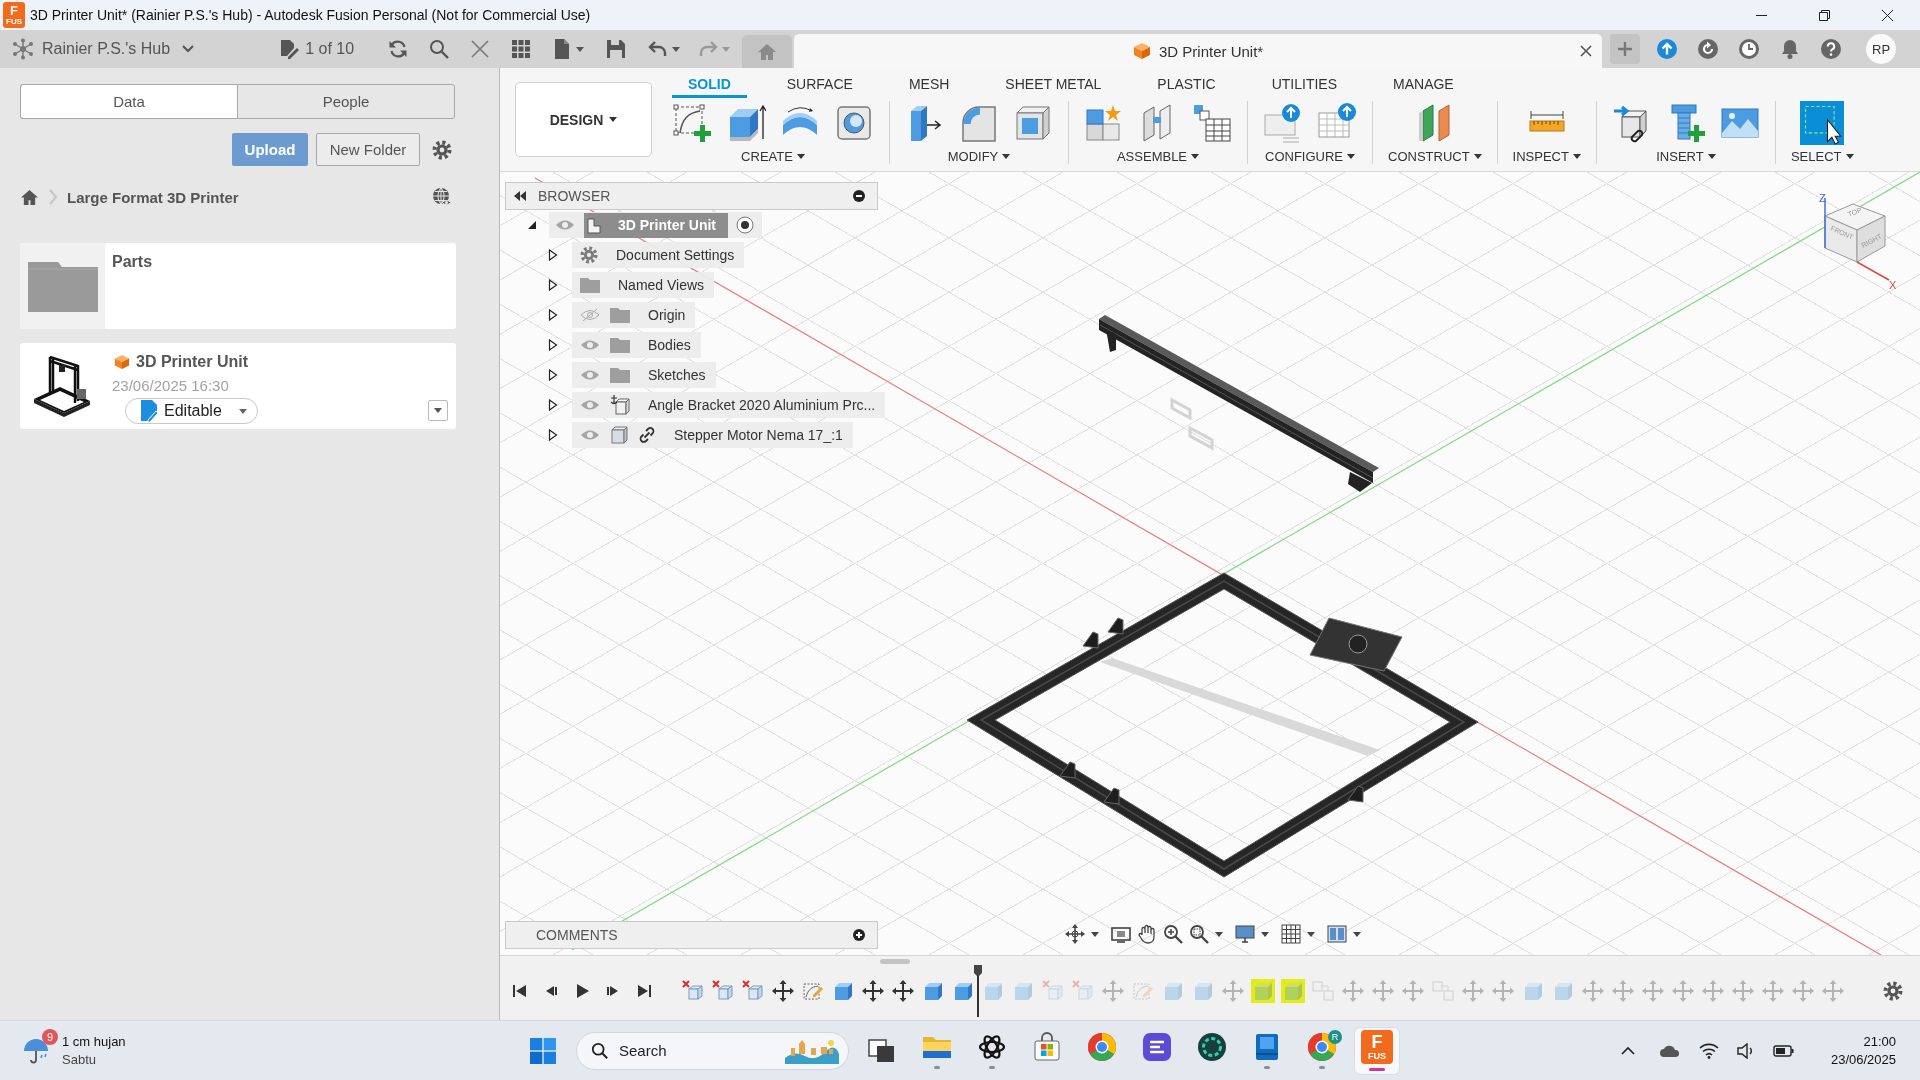  I want to click on undo-icon, so click(658, 49).